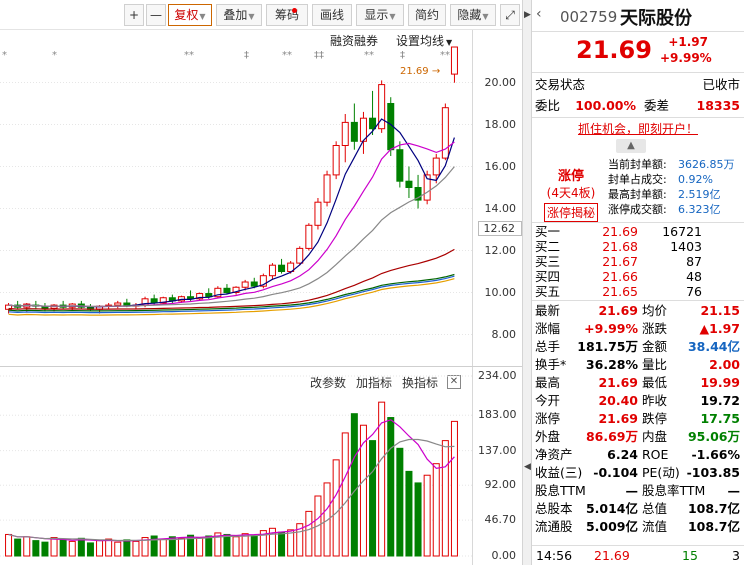  What do you see at coordinates (570, 212) in the screenshot?
I see `limit-up-reveal-button: 涨停揭秘` at bounding box center [570, 212].